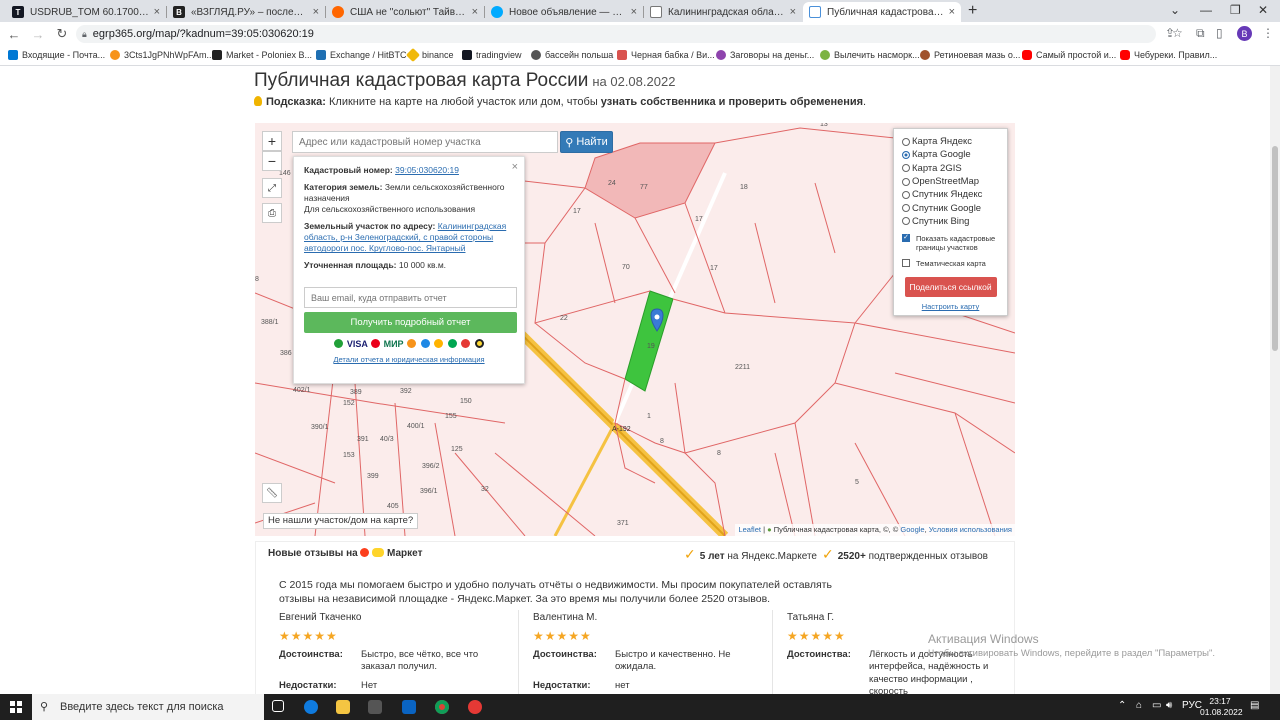  What do you see at coordinates (343, 707) in the screenshot?
I see `file-explorer-icon` at bounding box center [343, 707].